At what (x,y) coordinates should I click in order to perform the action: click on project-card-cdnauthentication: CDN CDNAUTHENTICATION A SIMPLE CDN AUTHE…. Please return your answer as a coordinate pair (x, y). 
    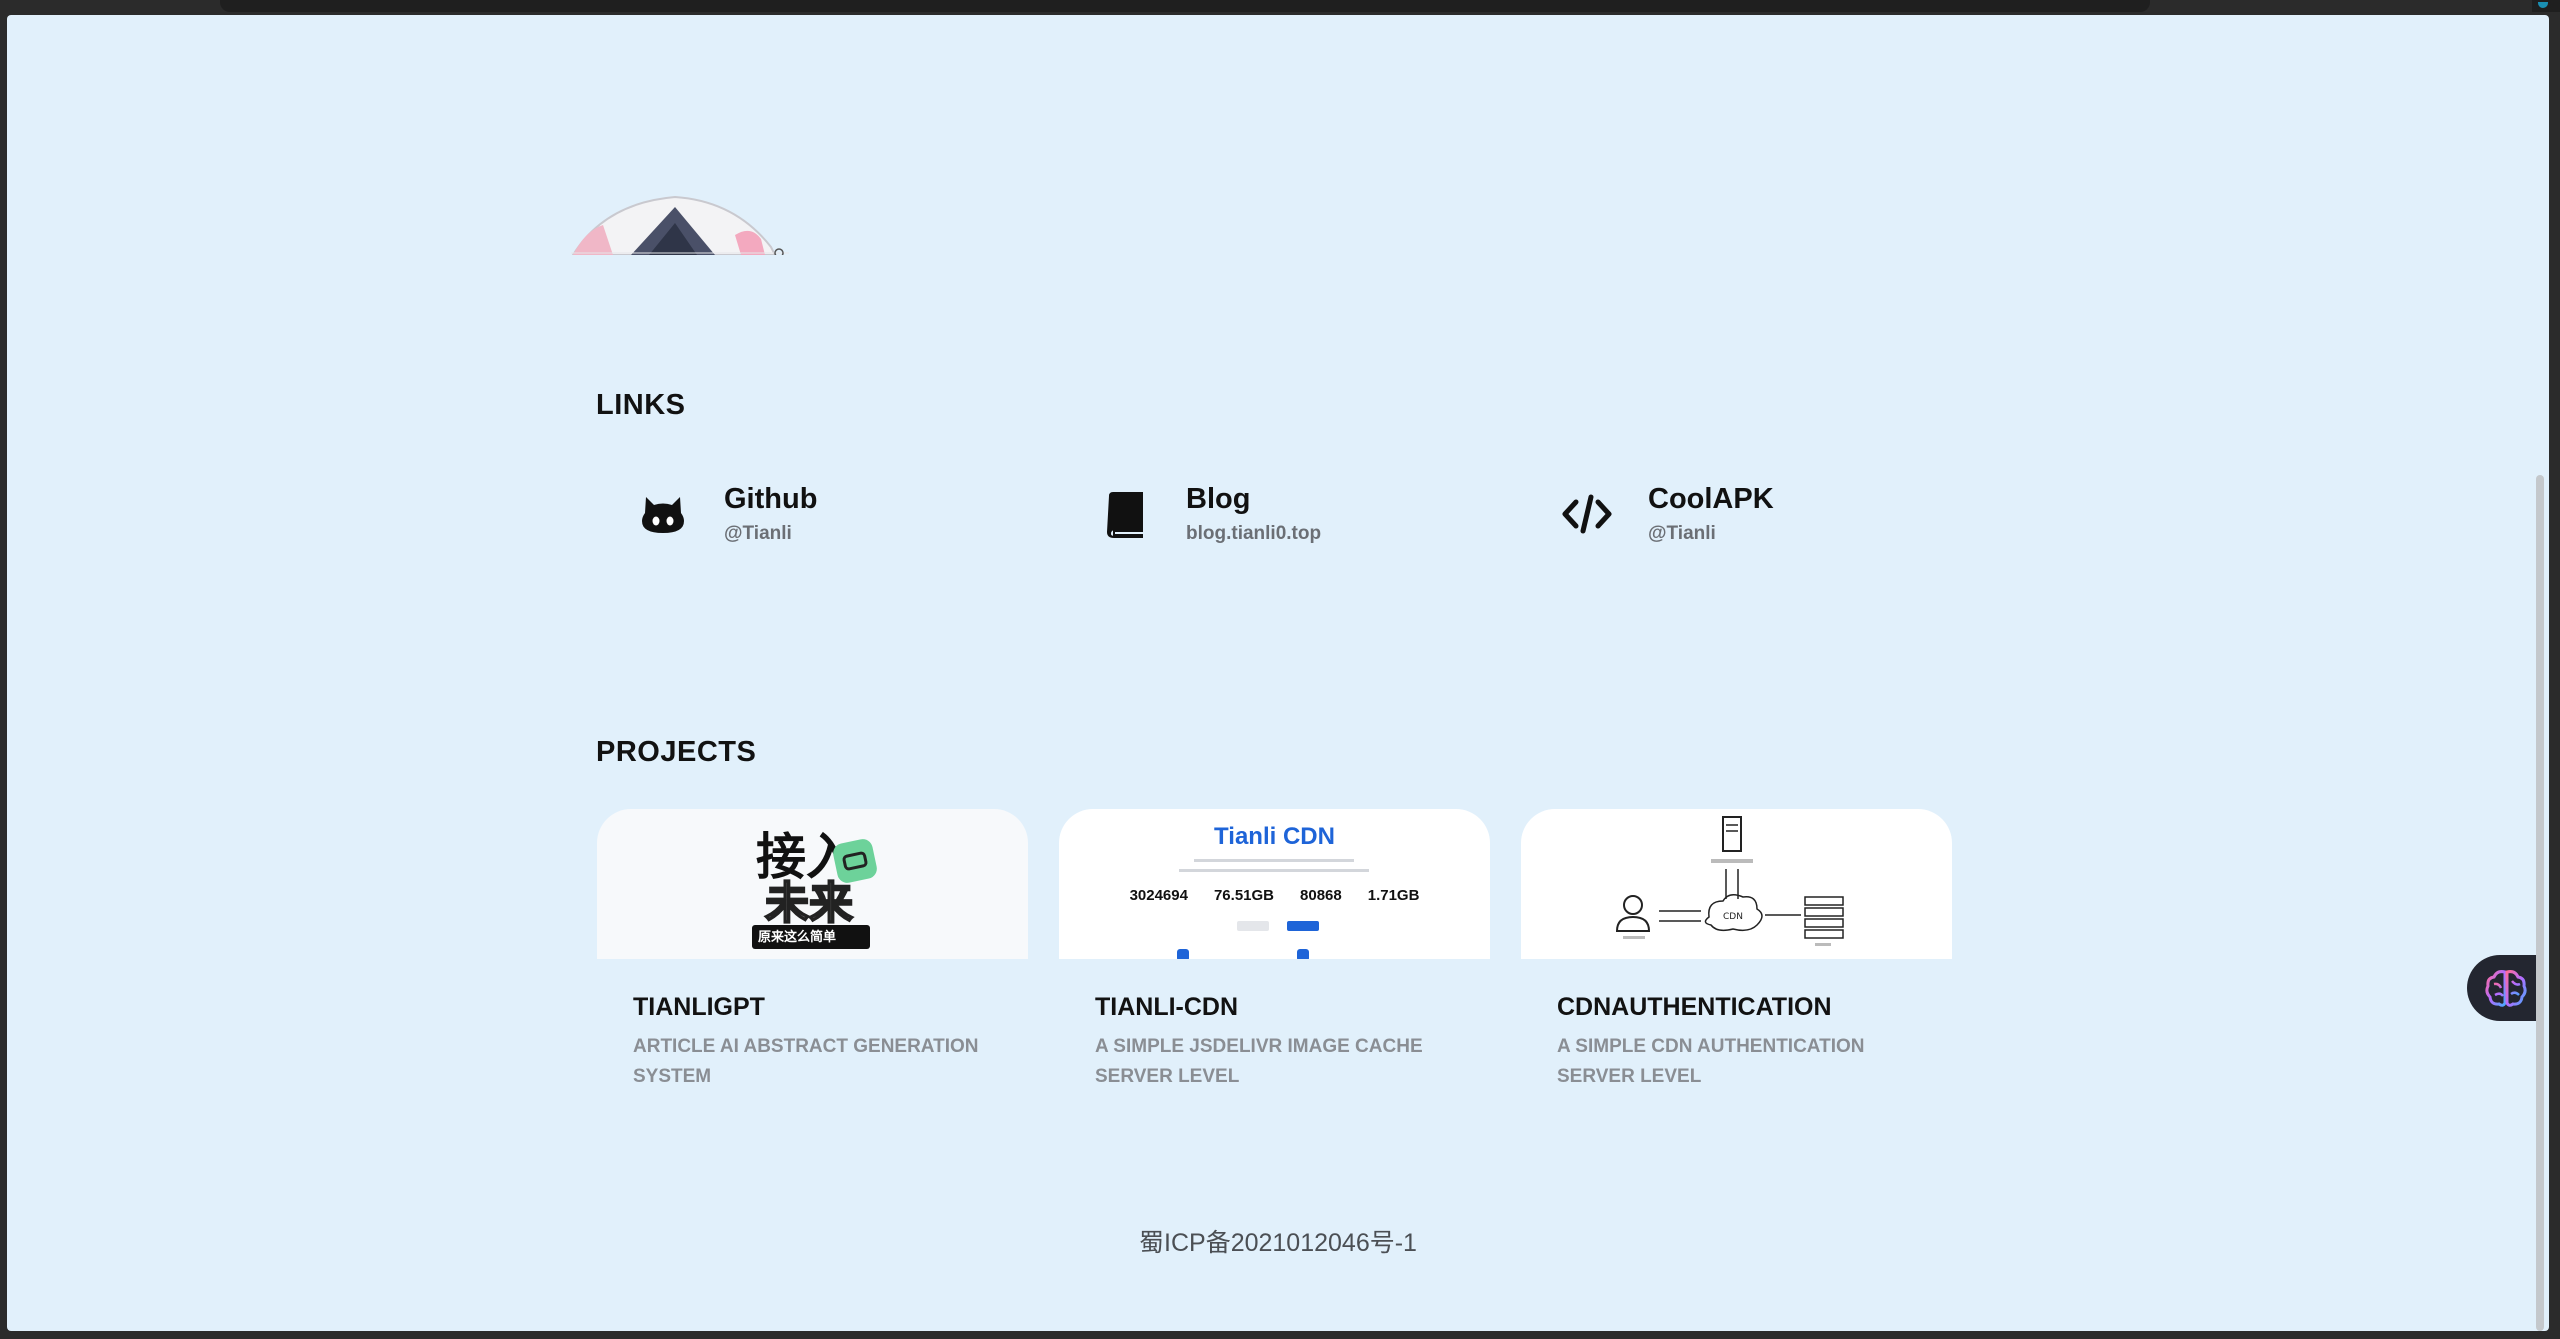
    Looking at the image, I should click on (1736, 950).